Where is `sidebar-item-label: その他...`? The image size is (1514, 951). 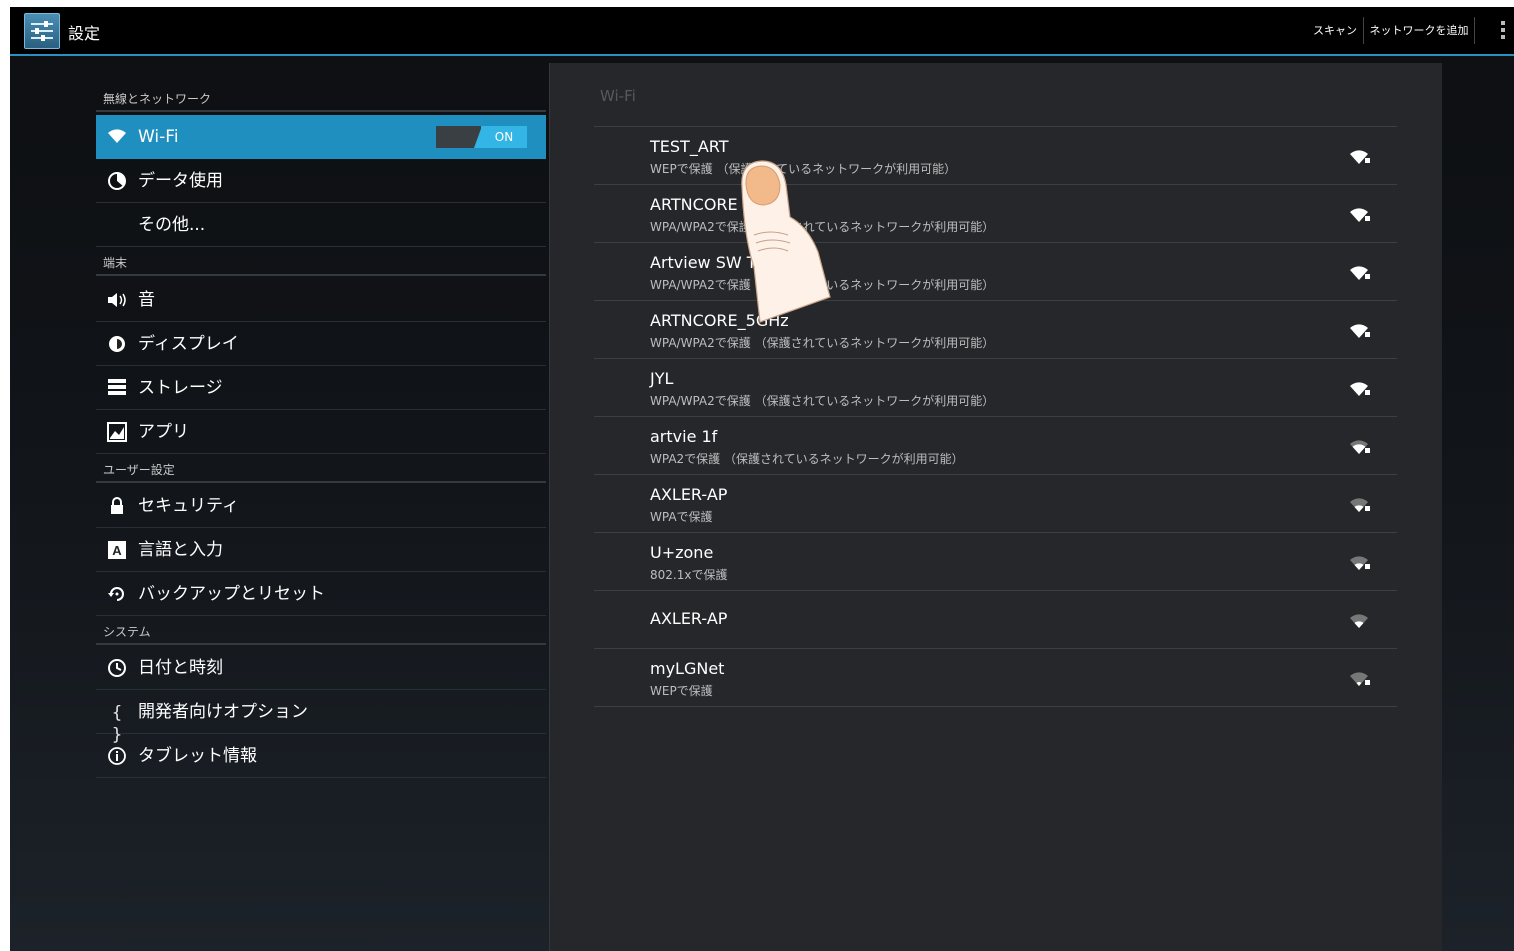 sidebar-item-label: その他... is located at coordinates (172, 225).